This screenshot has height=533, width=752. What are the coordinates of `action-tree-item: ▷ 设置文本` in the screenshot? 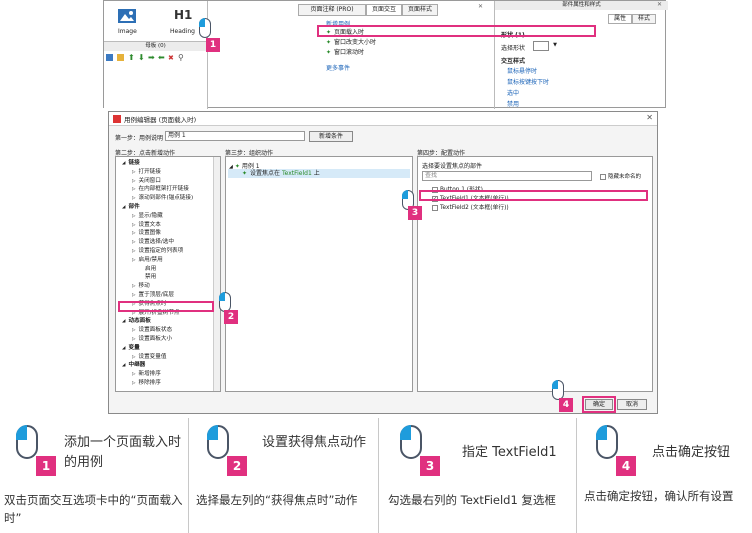 It's located at (146, 225).